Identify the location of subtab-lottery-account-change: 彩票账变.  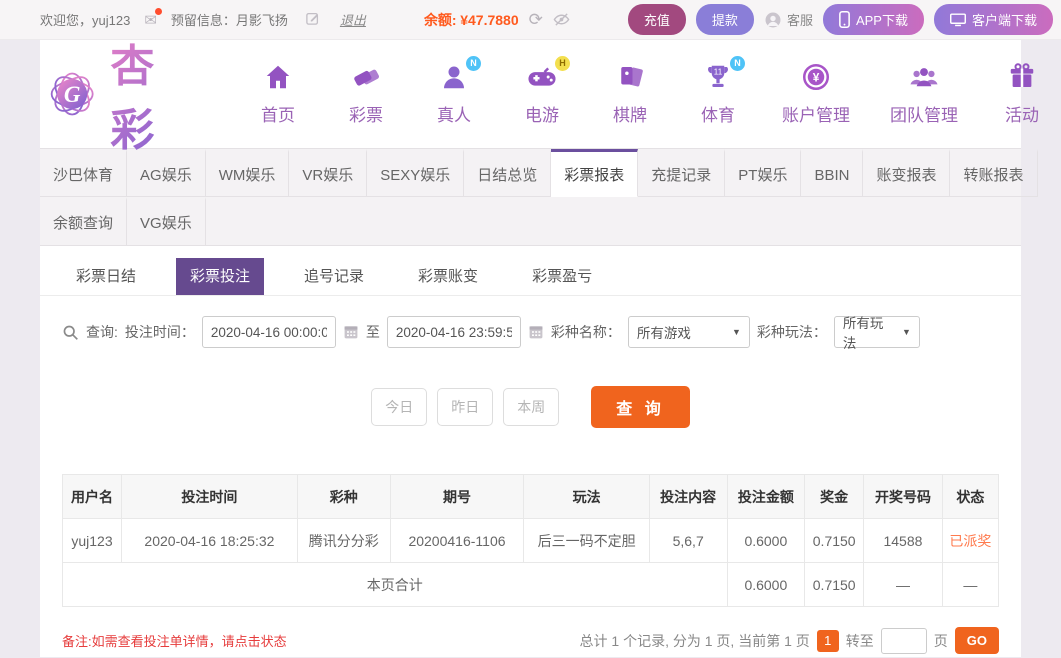
(448, 276).